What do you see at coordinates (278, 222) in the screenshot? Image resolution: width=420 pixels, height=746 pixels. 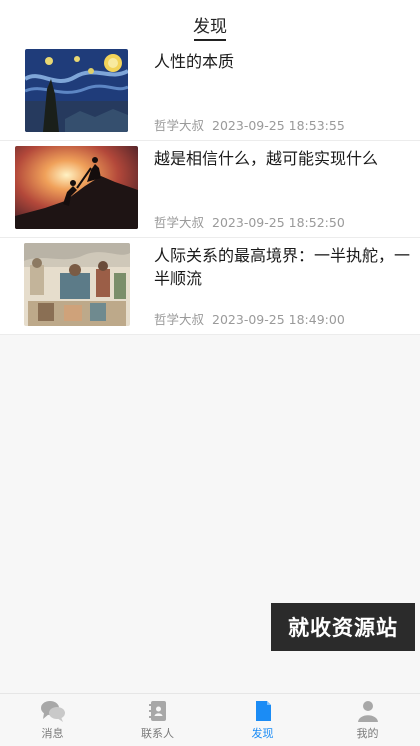 I see `article-time: 2023-09-25 18:52:50` at bounding box center [278, 222].